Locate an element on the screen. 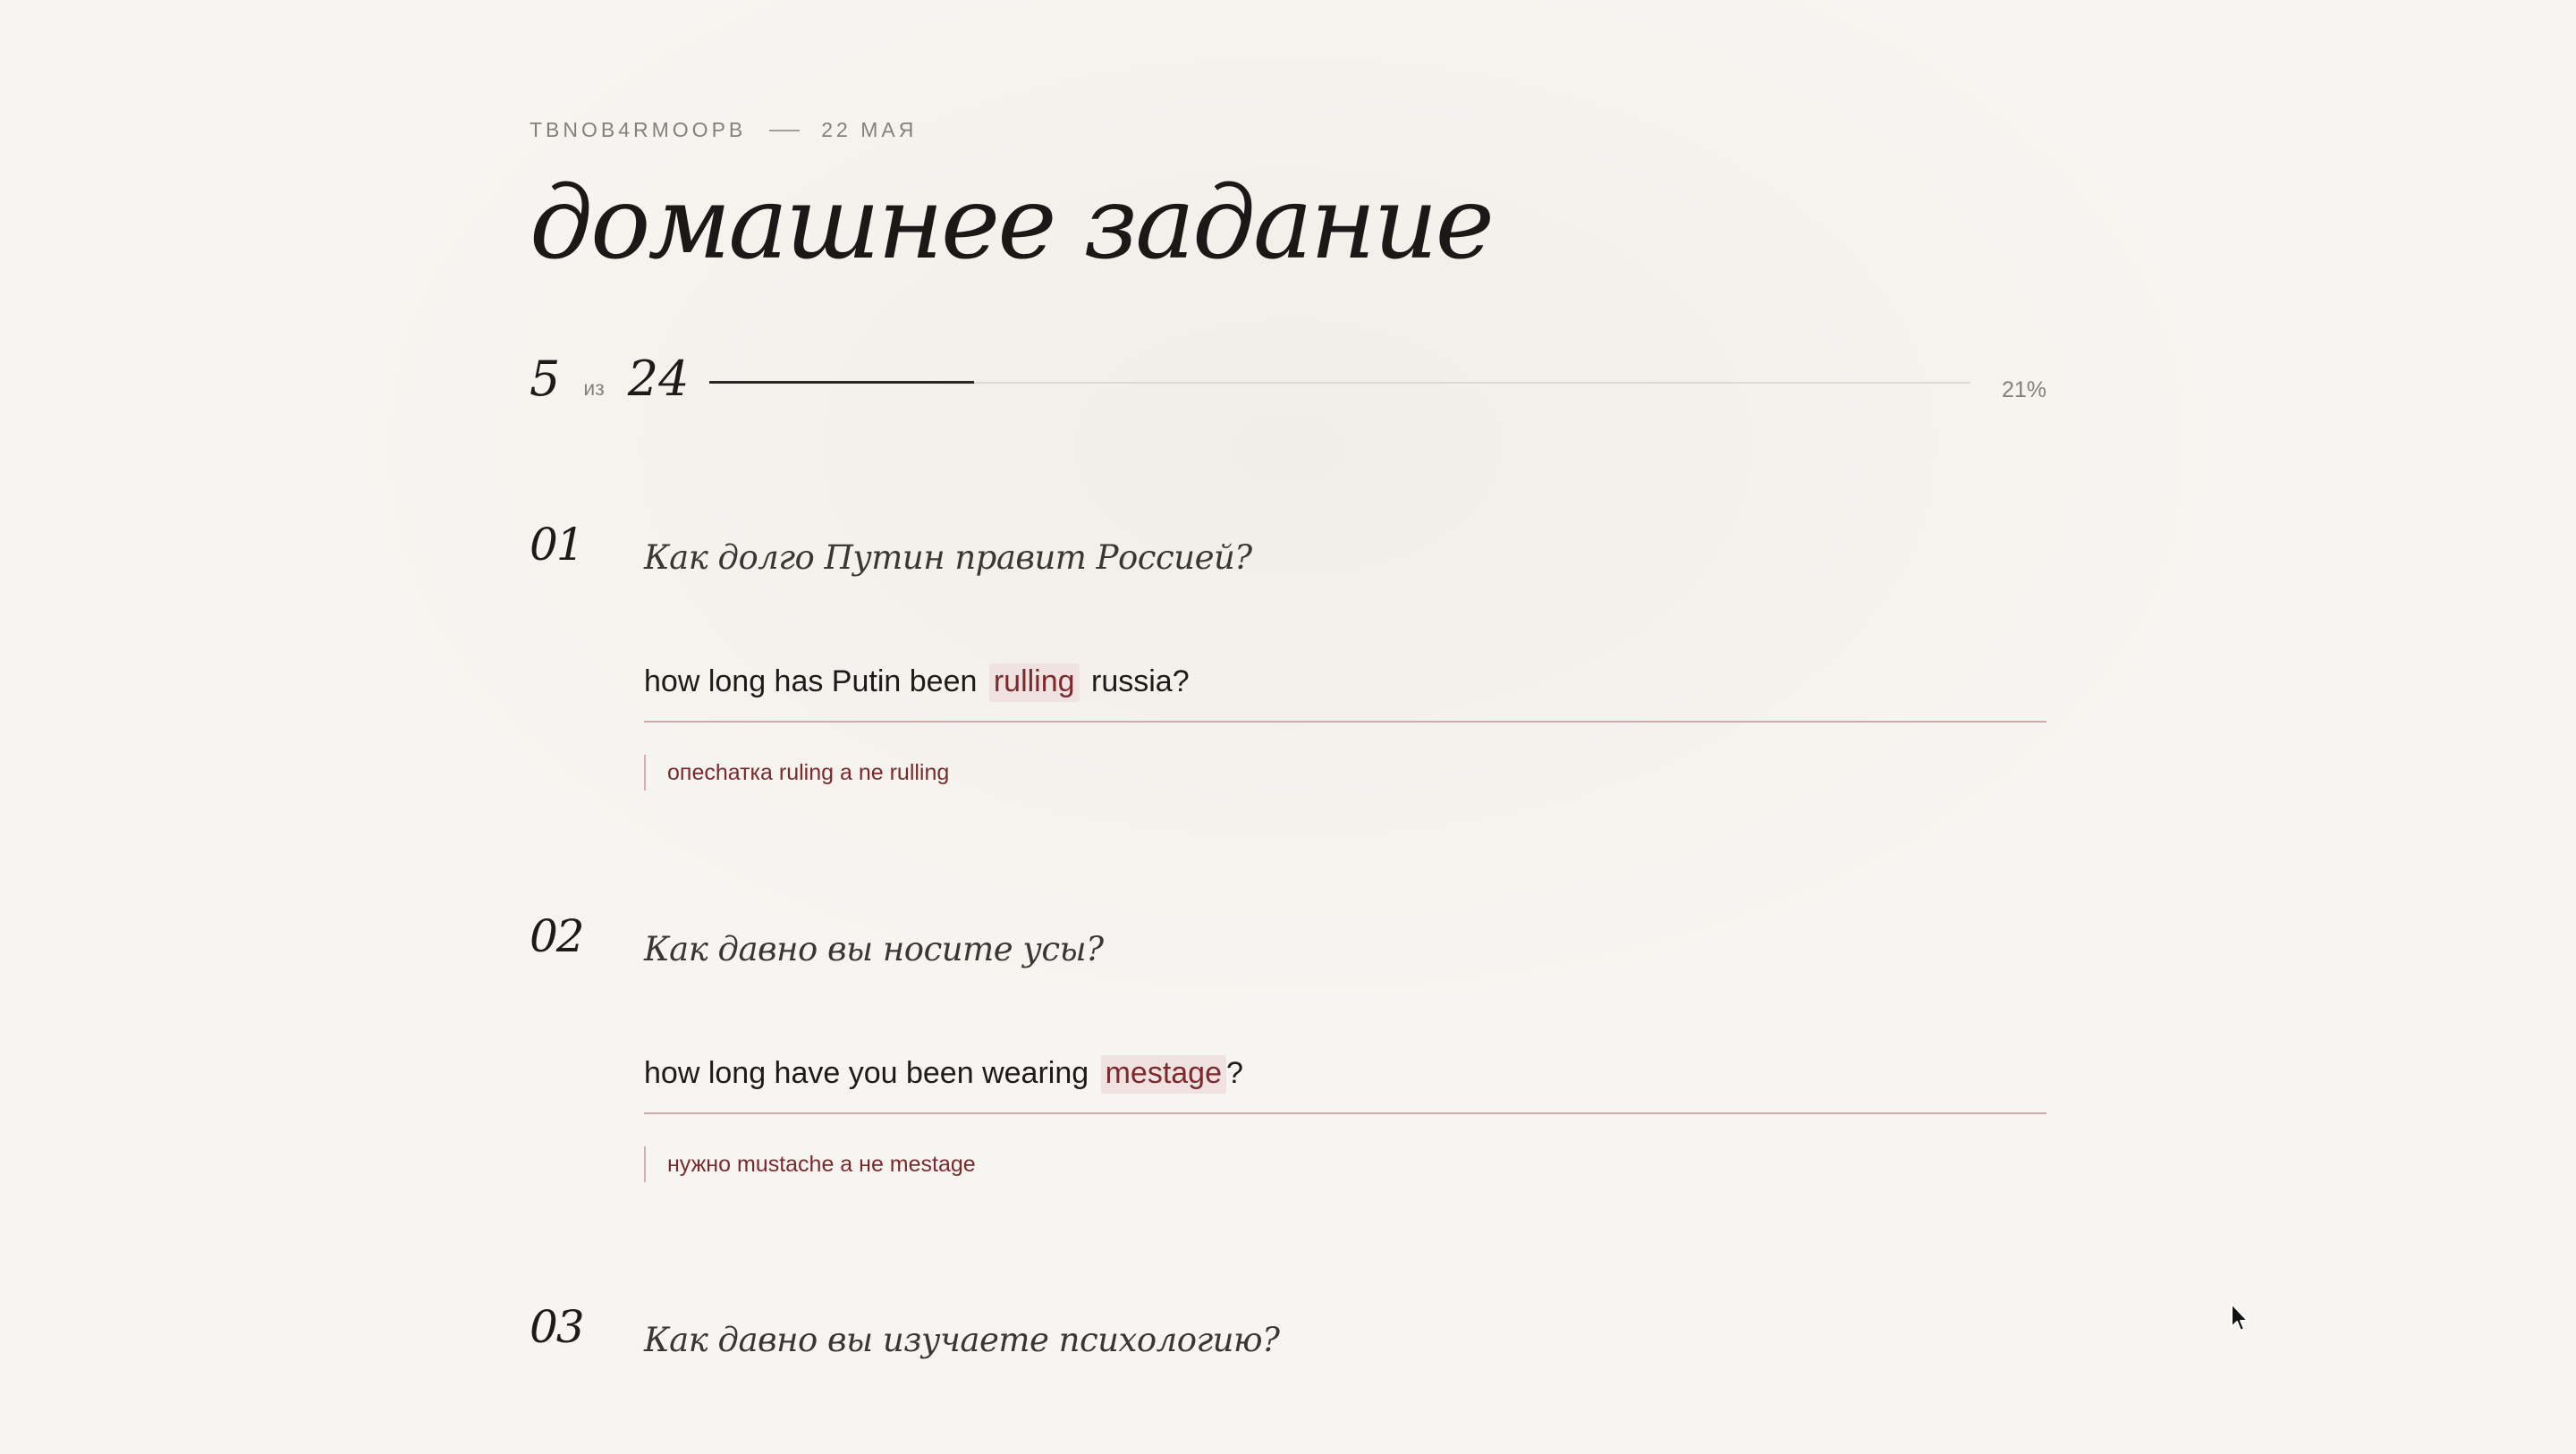 The width and height of the screenshot is (2576, 1454). error-highlight: mestage is located at coordinates (1163, 1074).